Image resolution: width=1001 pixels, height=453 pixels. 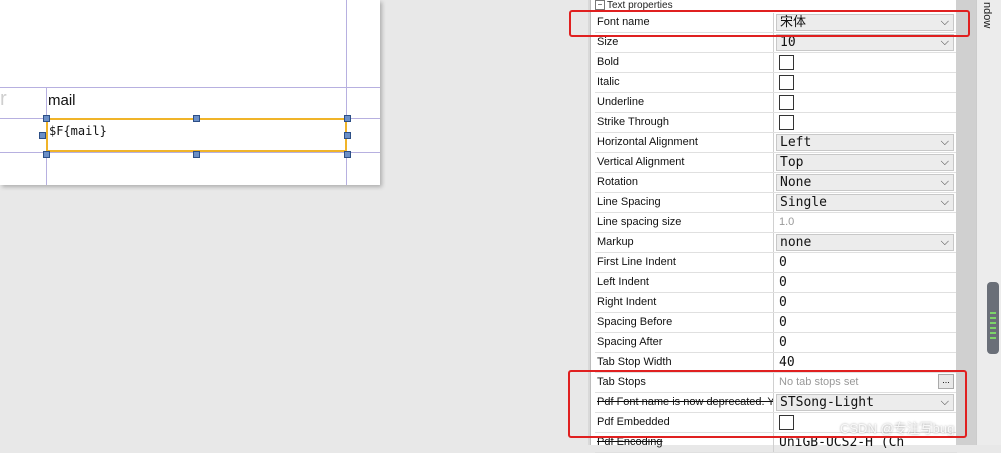 What do you see at coordinates (685, 102) in the screenshot?
I see `property-name: Underline` at bounding box center [685, 102].